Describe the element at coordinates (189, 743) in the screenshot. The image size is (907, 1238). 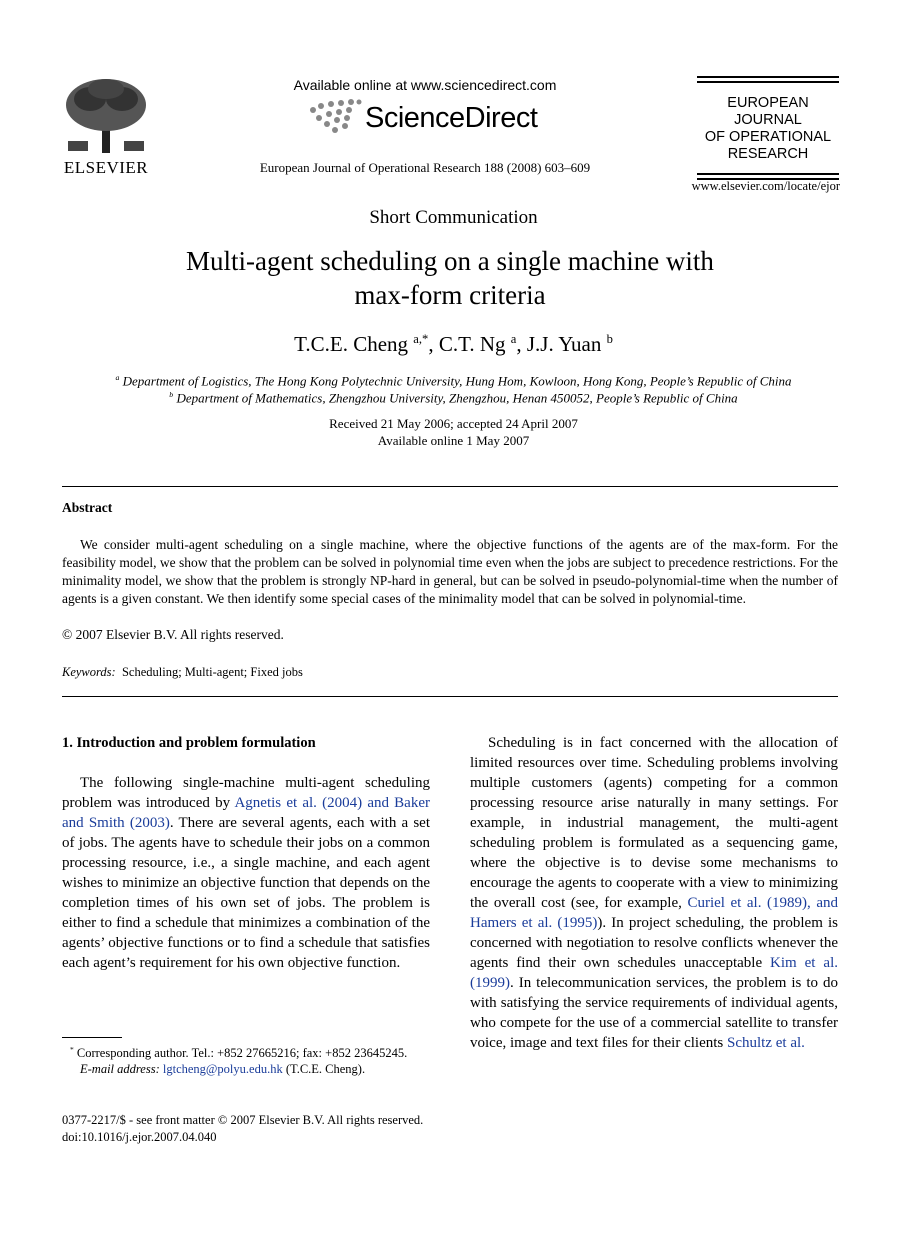
I see `section-heading: 1. Introduction and problem formulation` at that location.